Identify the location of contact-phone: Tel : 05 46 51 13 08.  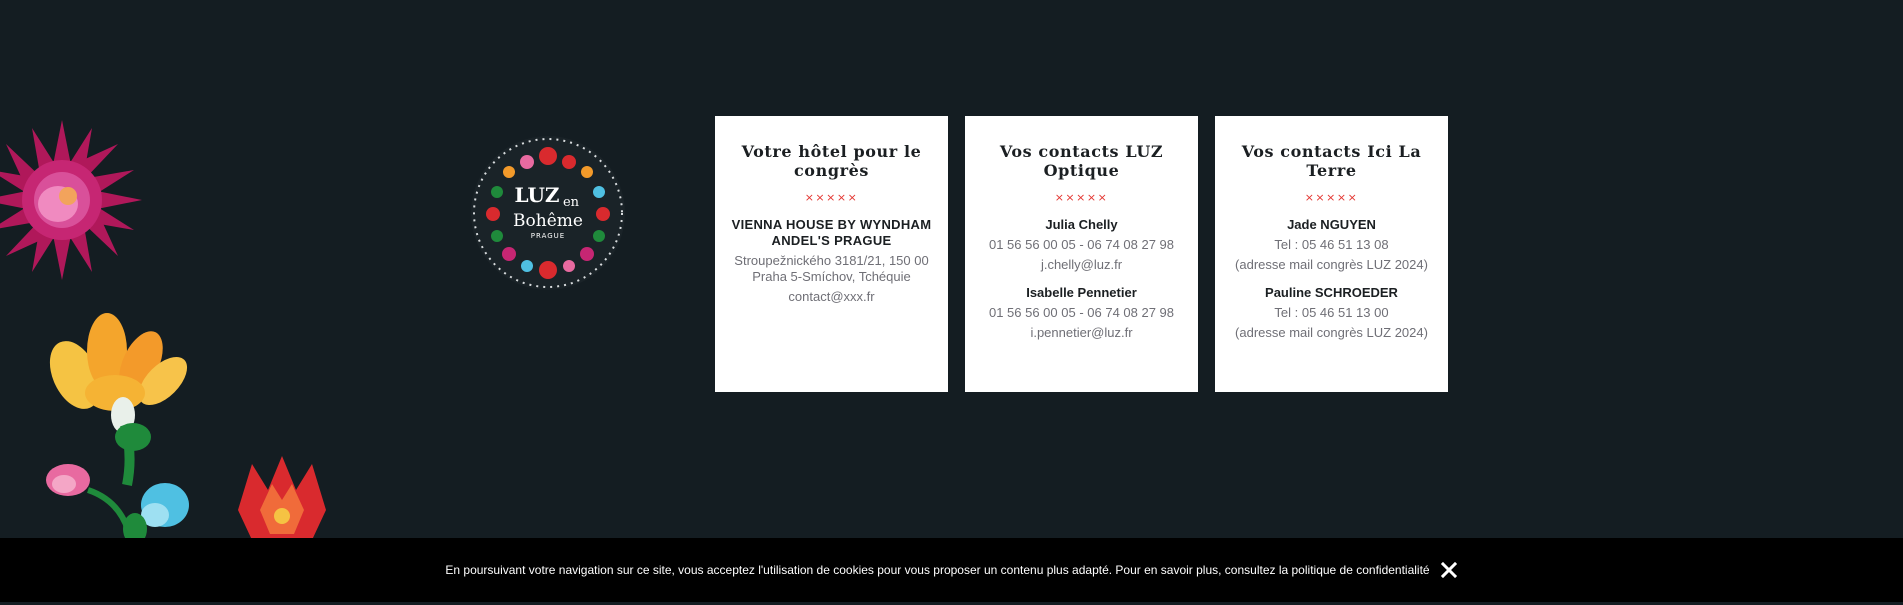
(1331, 245).